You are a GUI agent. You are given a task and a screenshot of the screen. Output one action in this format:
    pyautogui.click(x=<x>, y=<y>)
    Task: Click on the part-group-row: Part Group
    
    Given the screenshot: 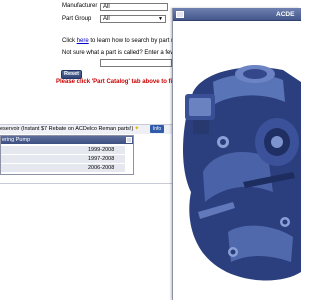 What is the action you would take?
    pyautogui.click(x=76, y=19)
    